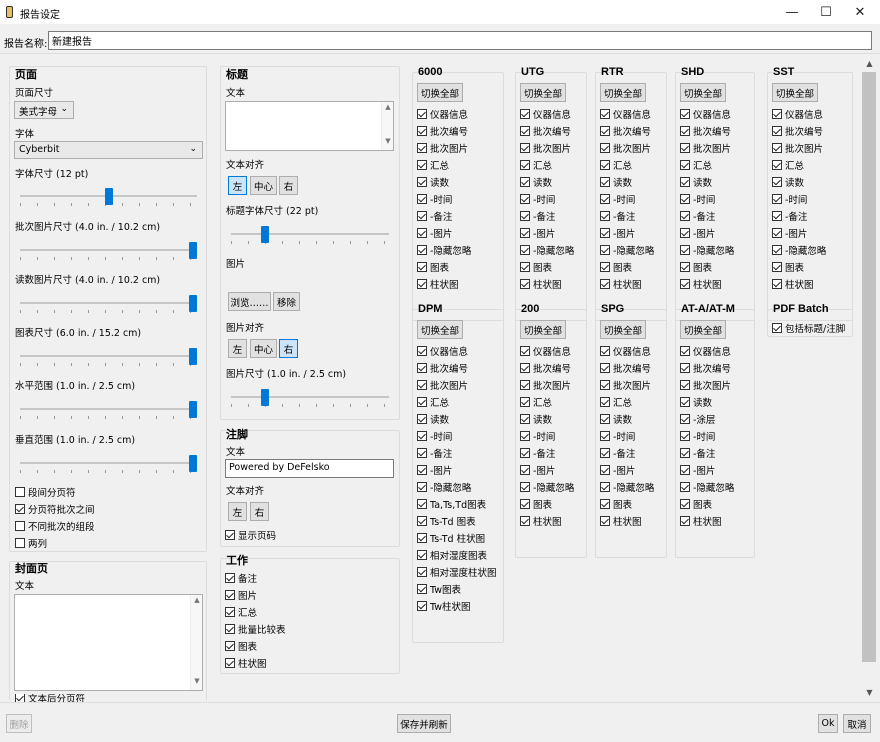 This screenshot has width=880, height=742. I want to click on image-align-left-button: 左, so click(237, 348).